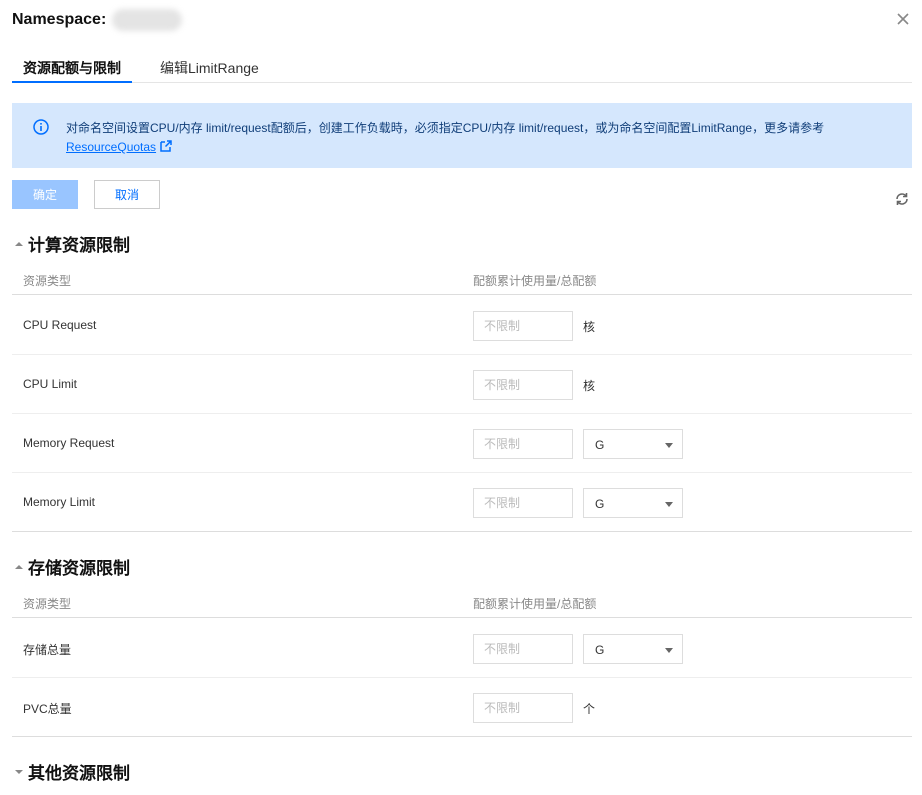 The width and height of the screenshot is (922, 795). Describe the element at coordinates (523, 444) in the screenshot. I see `memory-request-input` at that location.